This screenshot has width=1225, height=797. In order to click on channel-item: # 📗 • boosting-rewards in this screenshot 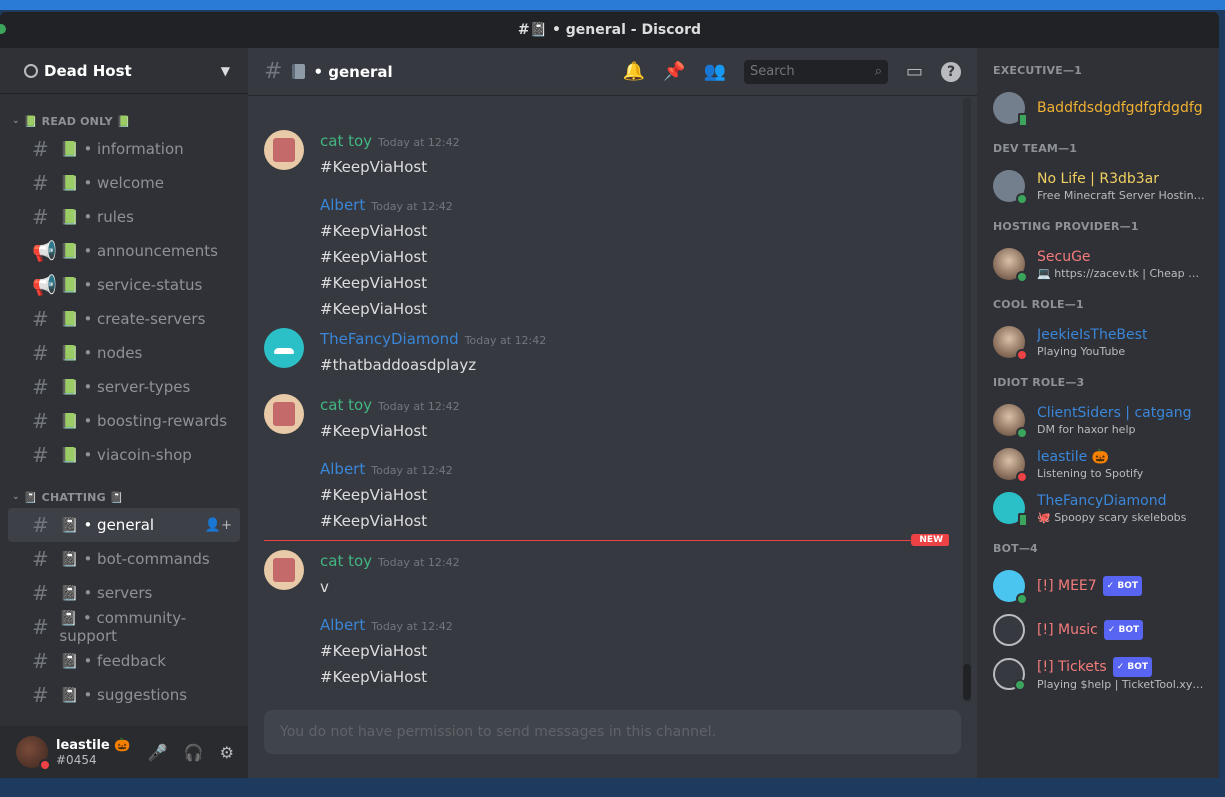, I will do `click(124, 421)`.